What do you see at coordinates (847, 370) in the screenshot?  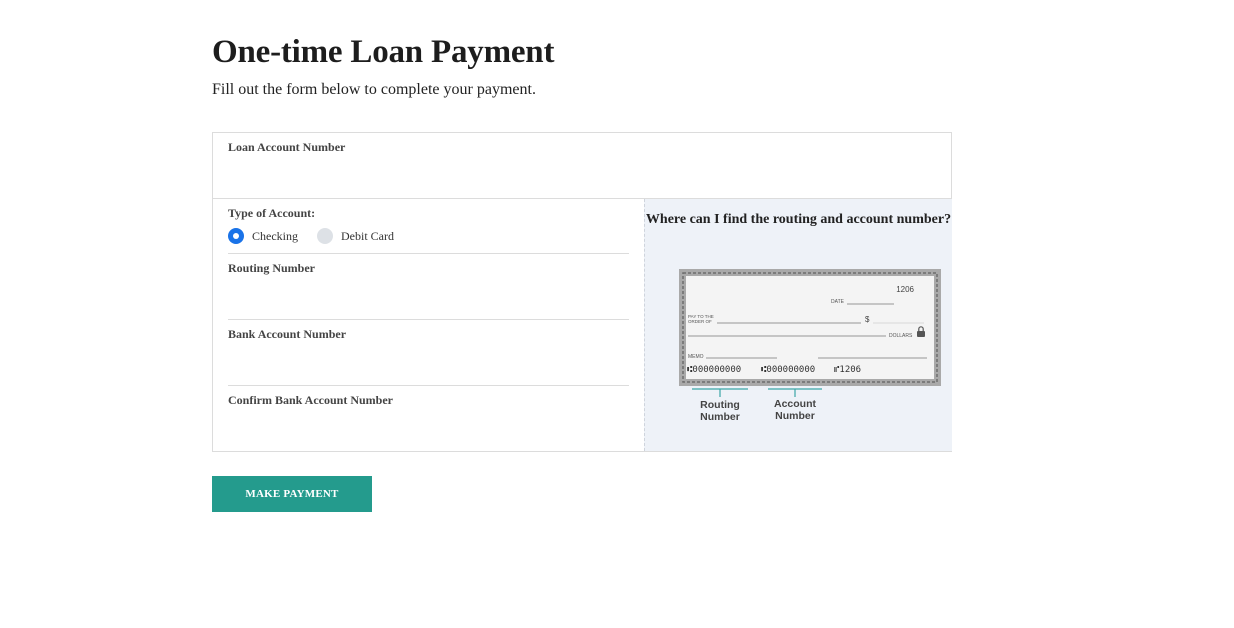 I see `check-micr-check-number: ⑈1206` at bounding box center [847, 370].